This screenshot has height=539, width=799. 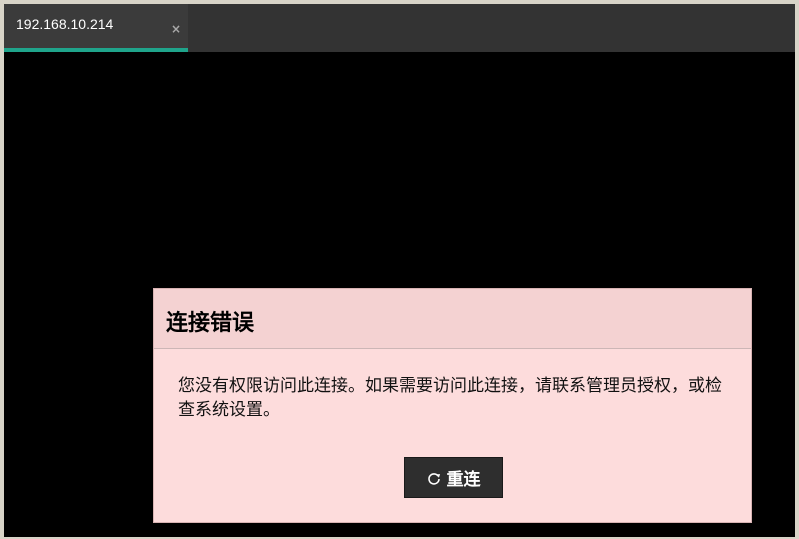 What do you see at coordinates (463, 480) in the screenshot?
I see `reconnect-label: 重连` at bounding box center [463, 480].